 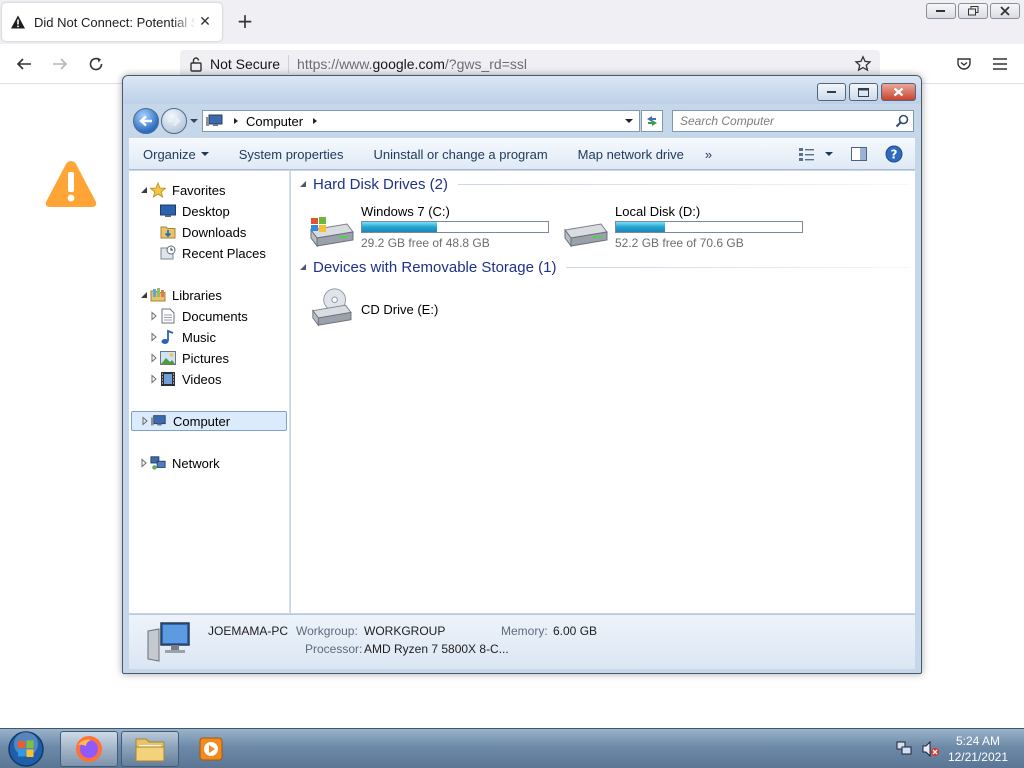 What do you see at coordinates (176, 154) in the screenshot?
I see `organize-button: Organize` at bounding box center [176, 154].